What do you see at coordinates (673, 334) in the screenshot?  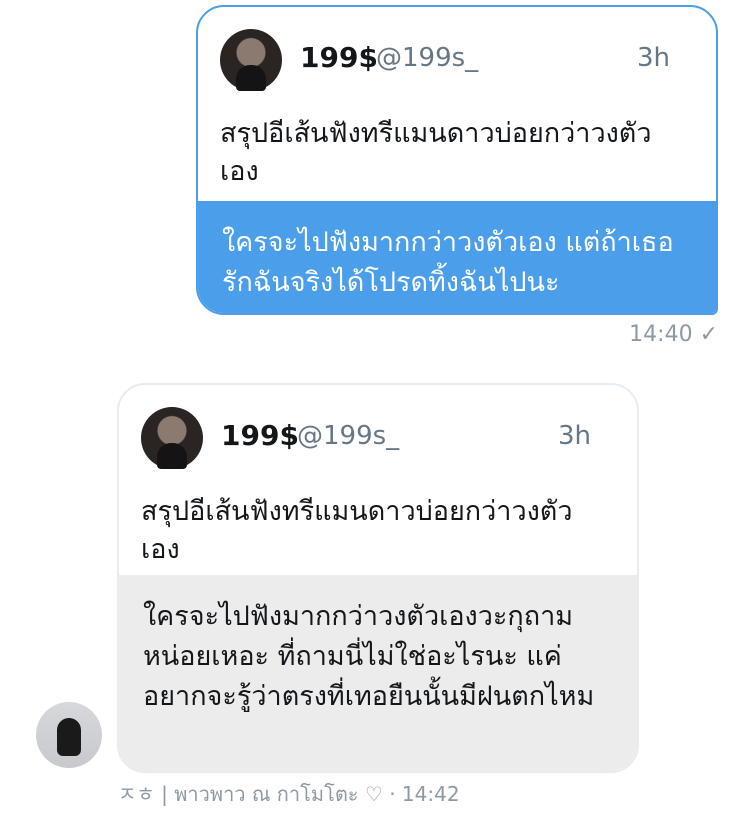 I see `outgoing-timestamp: 14:40 ✓` at bounding box center [673, 334].